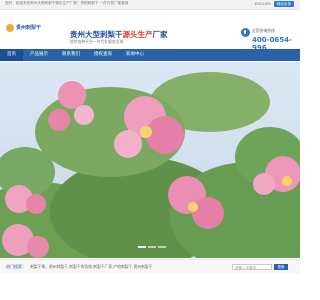 This screenshot has height=300, width=320. Describe the element at coordinates (150, 287) in the screenshot. I see `page-bottom-area` at that location.